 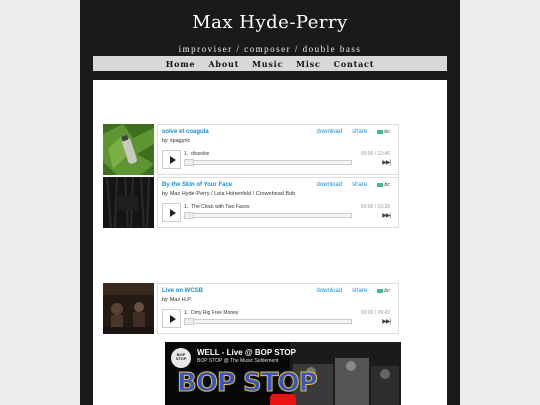 I want to click on album-title: solve et coagula, so click(x=185, y=132).